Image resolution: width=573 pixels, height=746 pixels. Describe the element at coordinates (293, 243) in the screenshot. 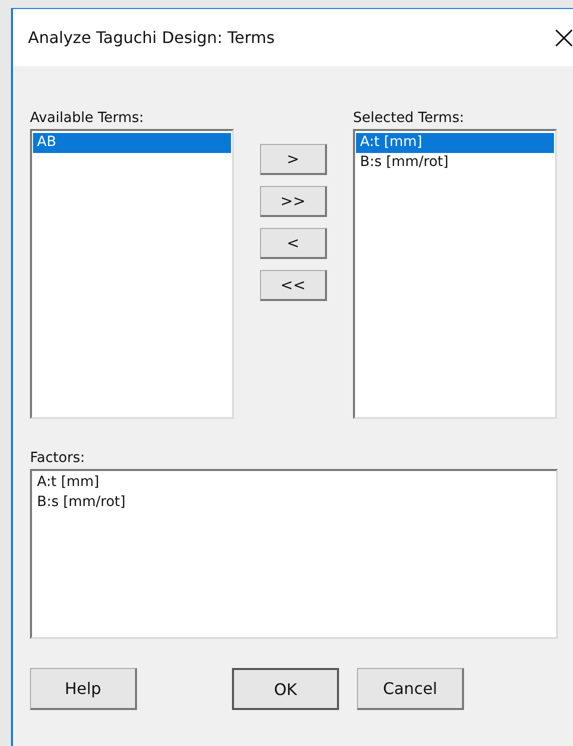

I see `move-button: <` at that location.